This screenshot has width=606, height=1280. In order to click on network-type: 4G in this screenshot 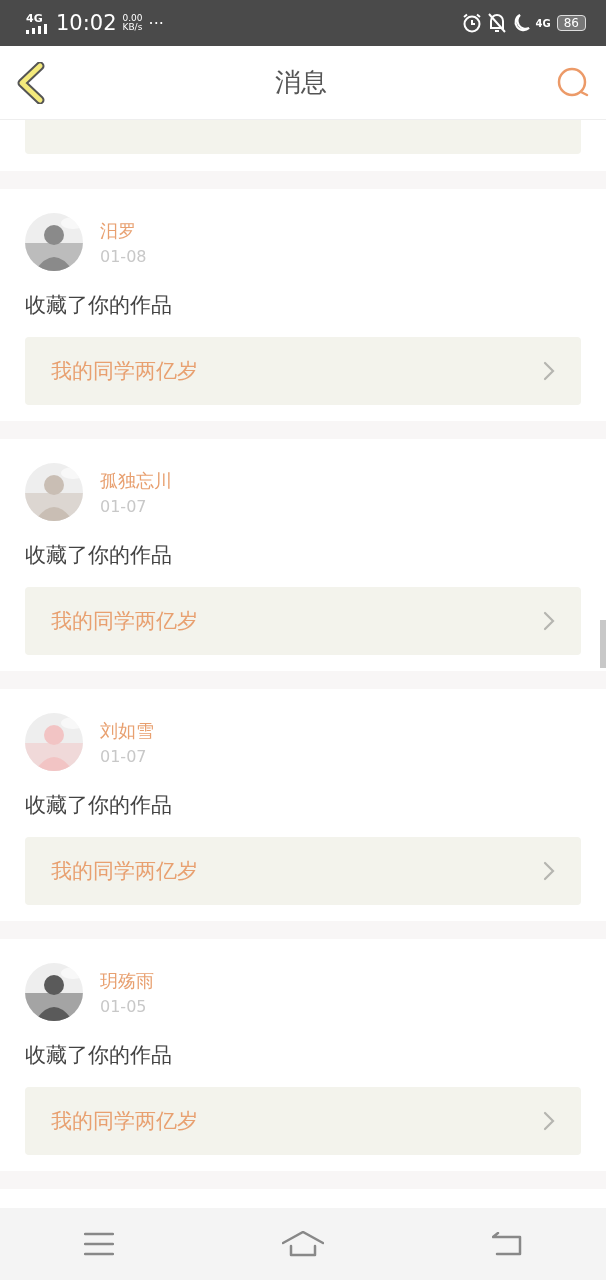, I will do `click(34, 18)`.